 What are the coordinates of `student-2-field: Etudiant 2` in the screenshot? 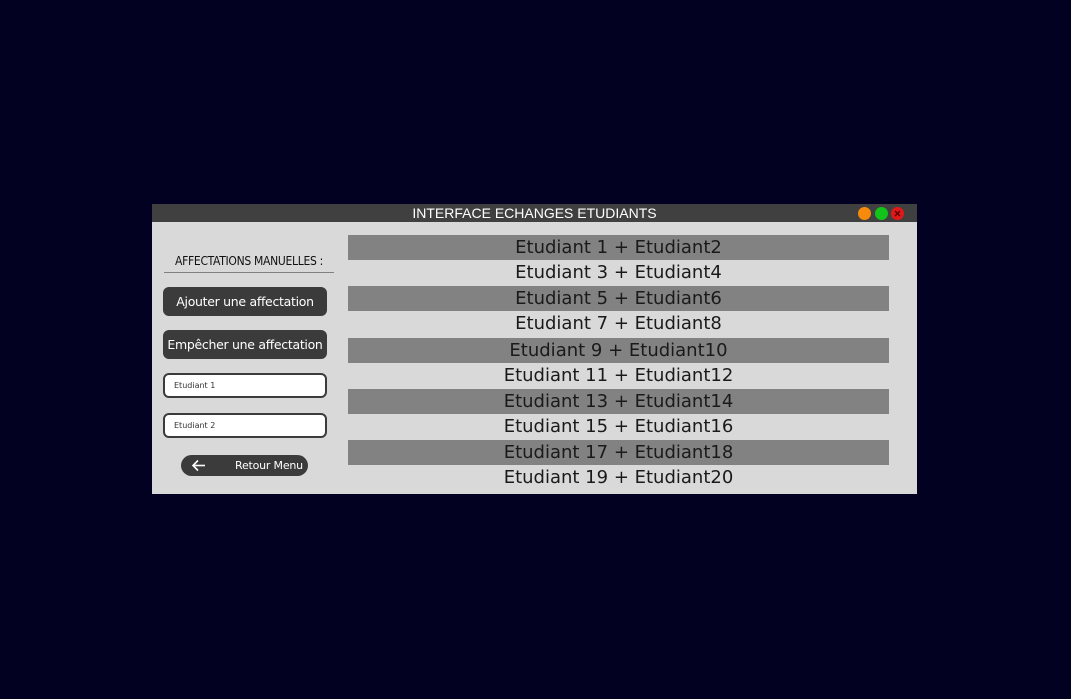 It's located at (245, 425).